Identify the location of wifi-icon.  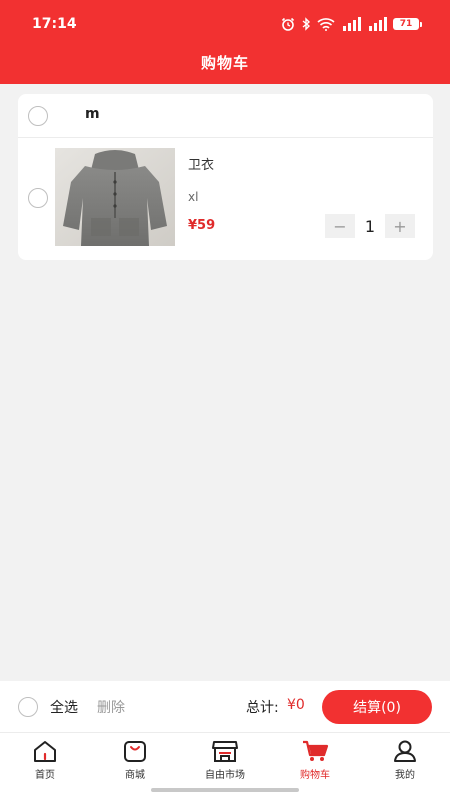
(326, 24).